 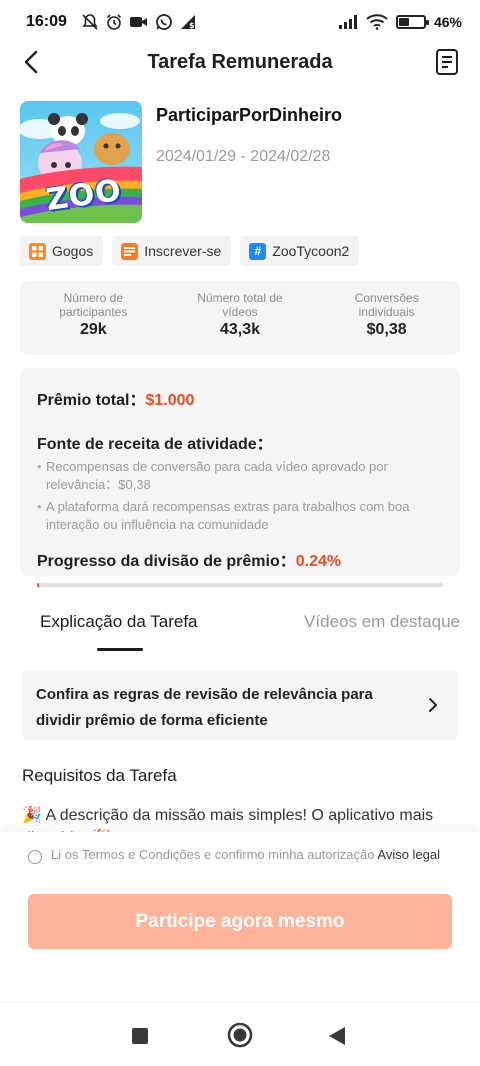 I want to click on prize-progress-row: Progresso da divisão de prêmio：0.24%, so click(x=240, y=559).